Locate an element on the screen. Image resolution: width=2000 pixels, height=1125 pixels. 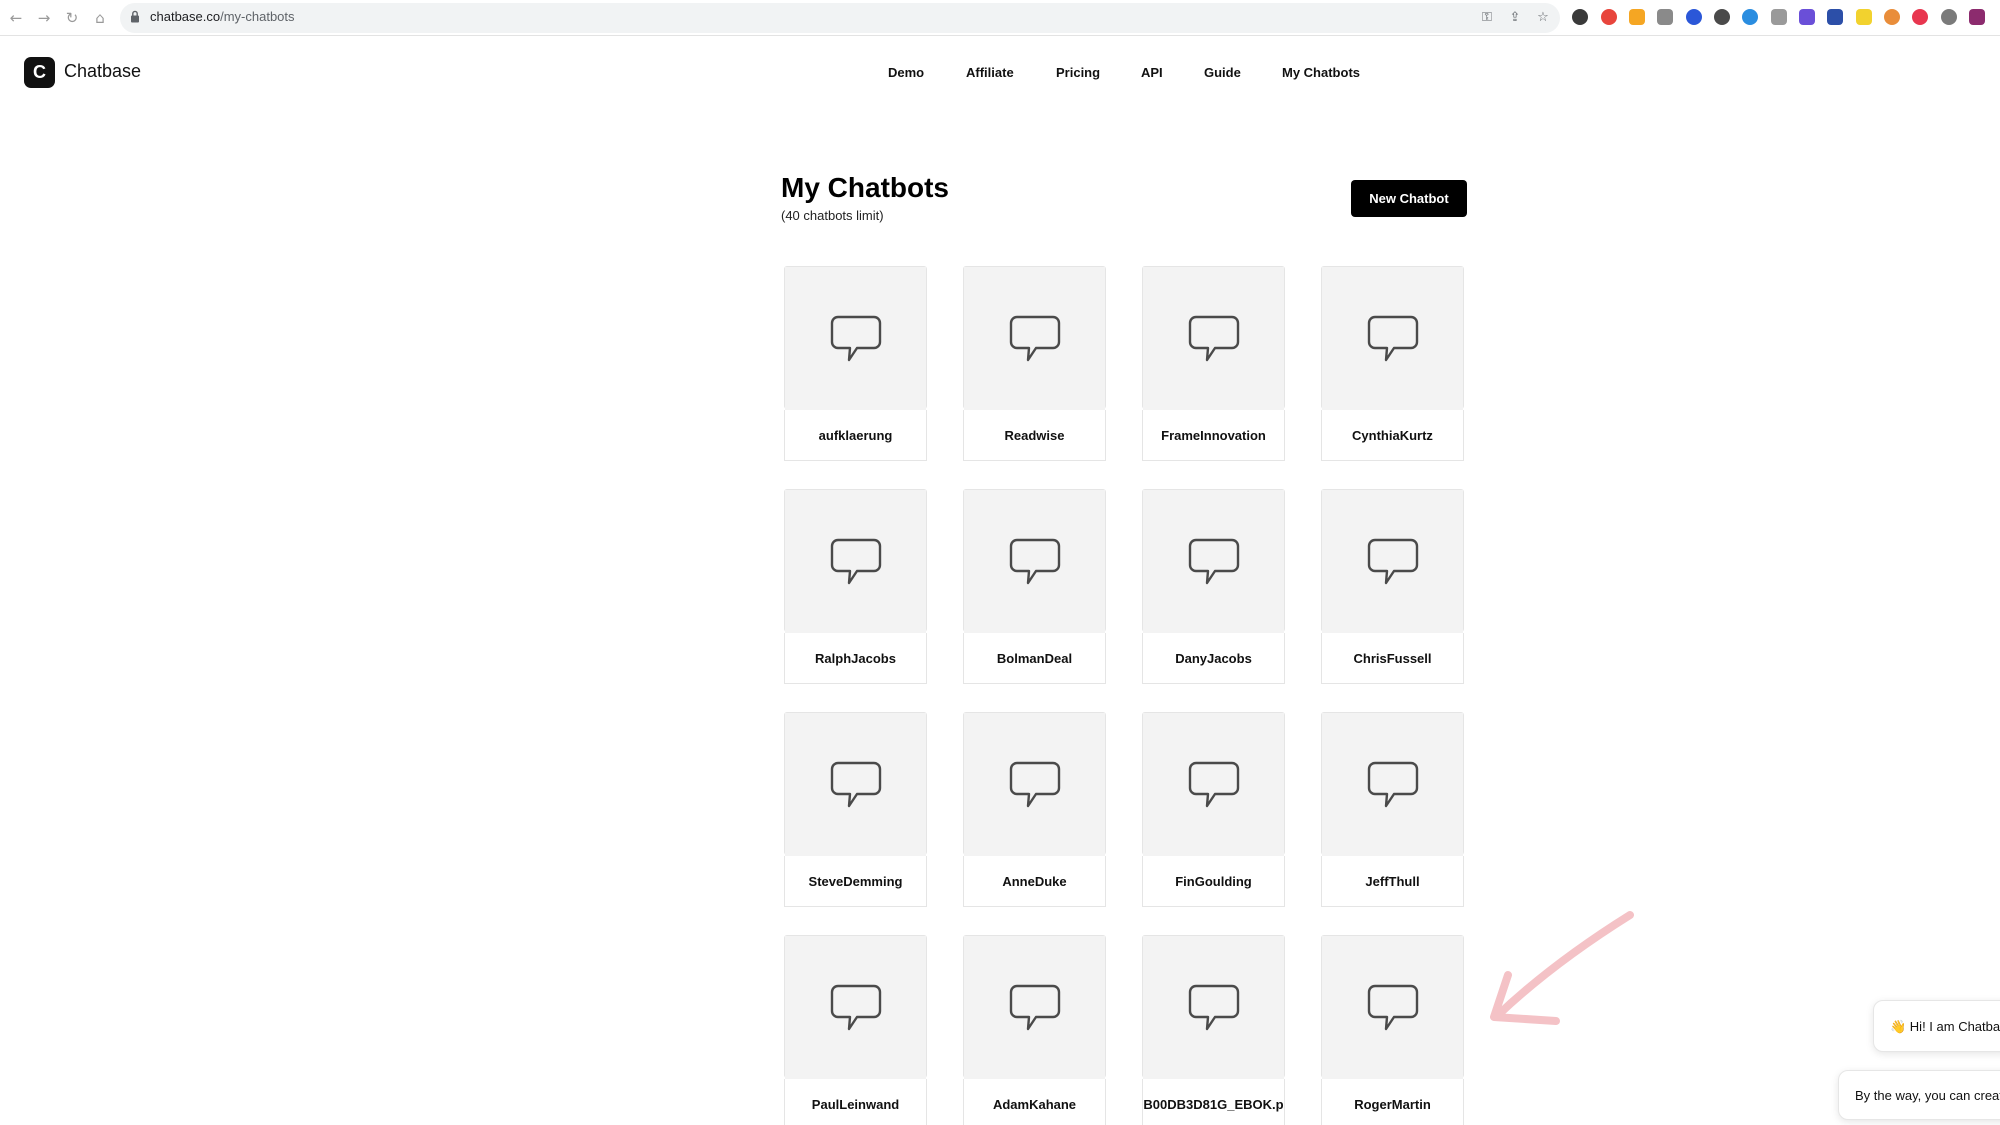
nav-guide: Guide is located at coordinates (1222, 72).